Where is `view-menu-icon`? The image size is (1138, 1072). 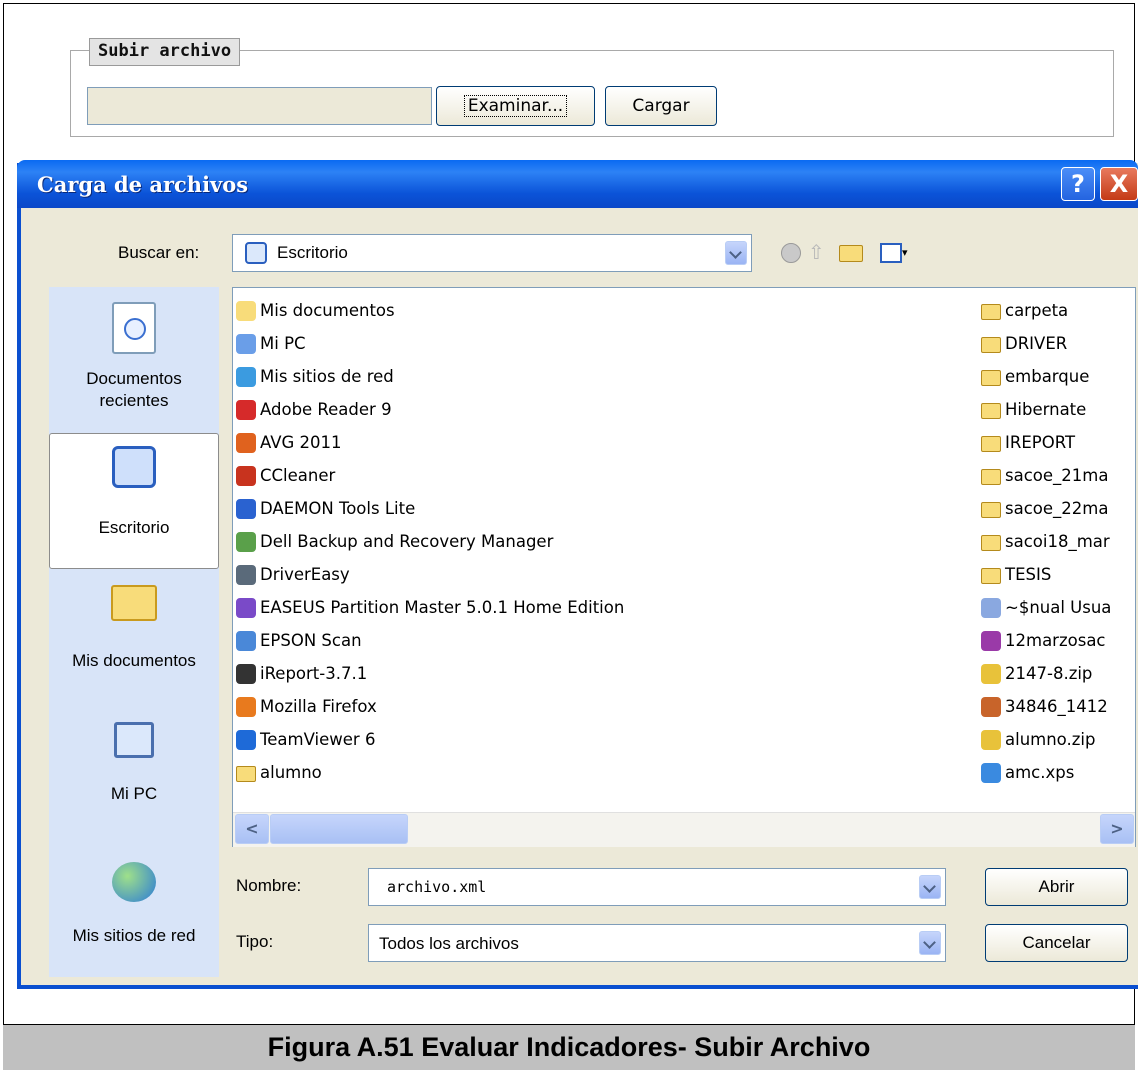
view-menu-icon is located at coordinates (891, 253).